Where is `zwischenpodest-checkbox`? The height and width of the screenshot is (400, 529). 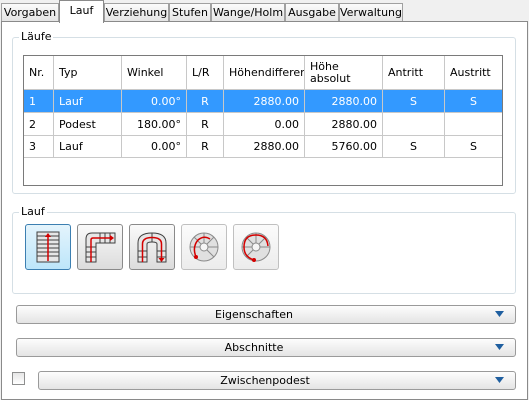 zwischenpodest-checkbox is located at coordinates (18, 378).